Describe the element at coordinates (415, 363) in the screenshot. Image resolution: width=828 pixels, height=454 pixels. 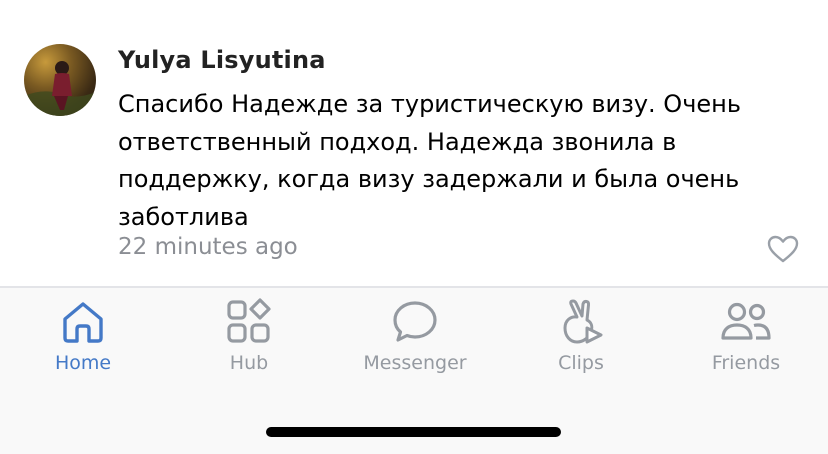
I see `tab-label-messenger: Messenger` at that location.